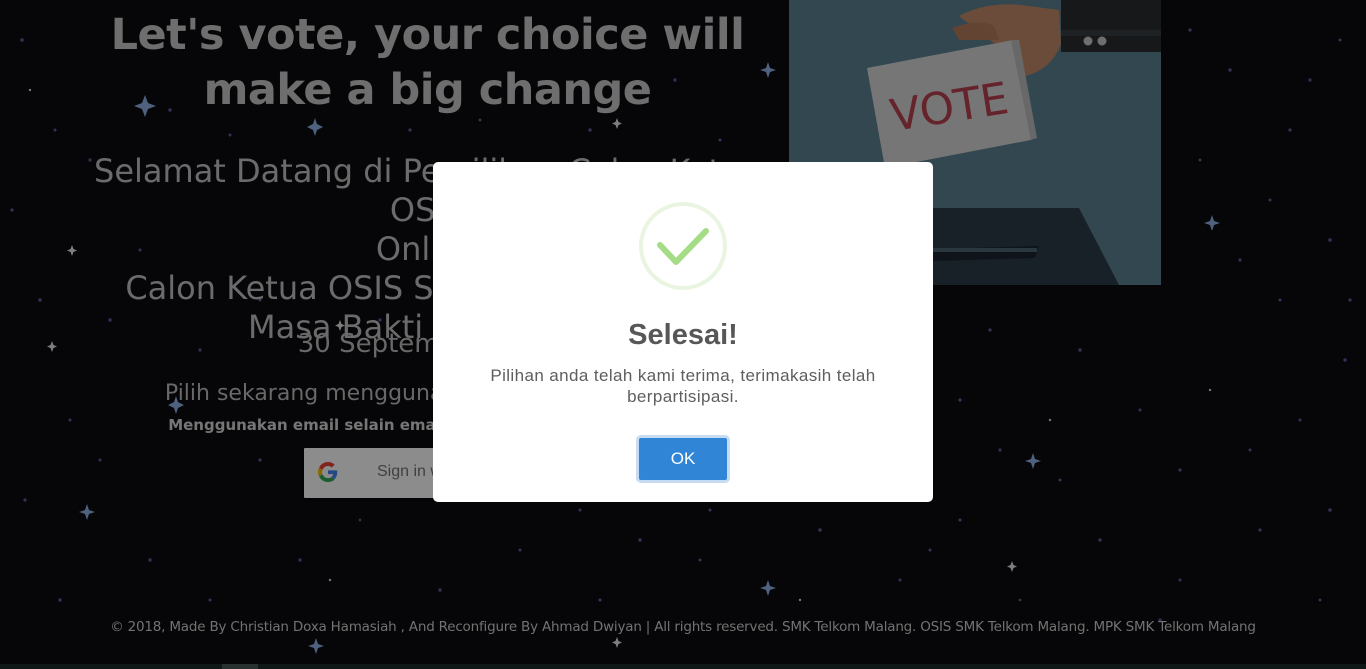  What do you see at coordinates (683, 246) in the screenshot?
I see `success-check-icon` at bounding box center [683, 246].